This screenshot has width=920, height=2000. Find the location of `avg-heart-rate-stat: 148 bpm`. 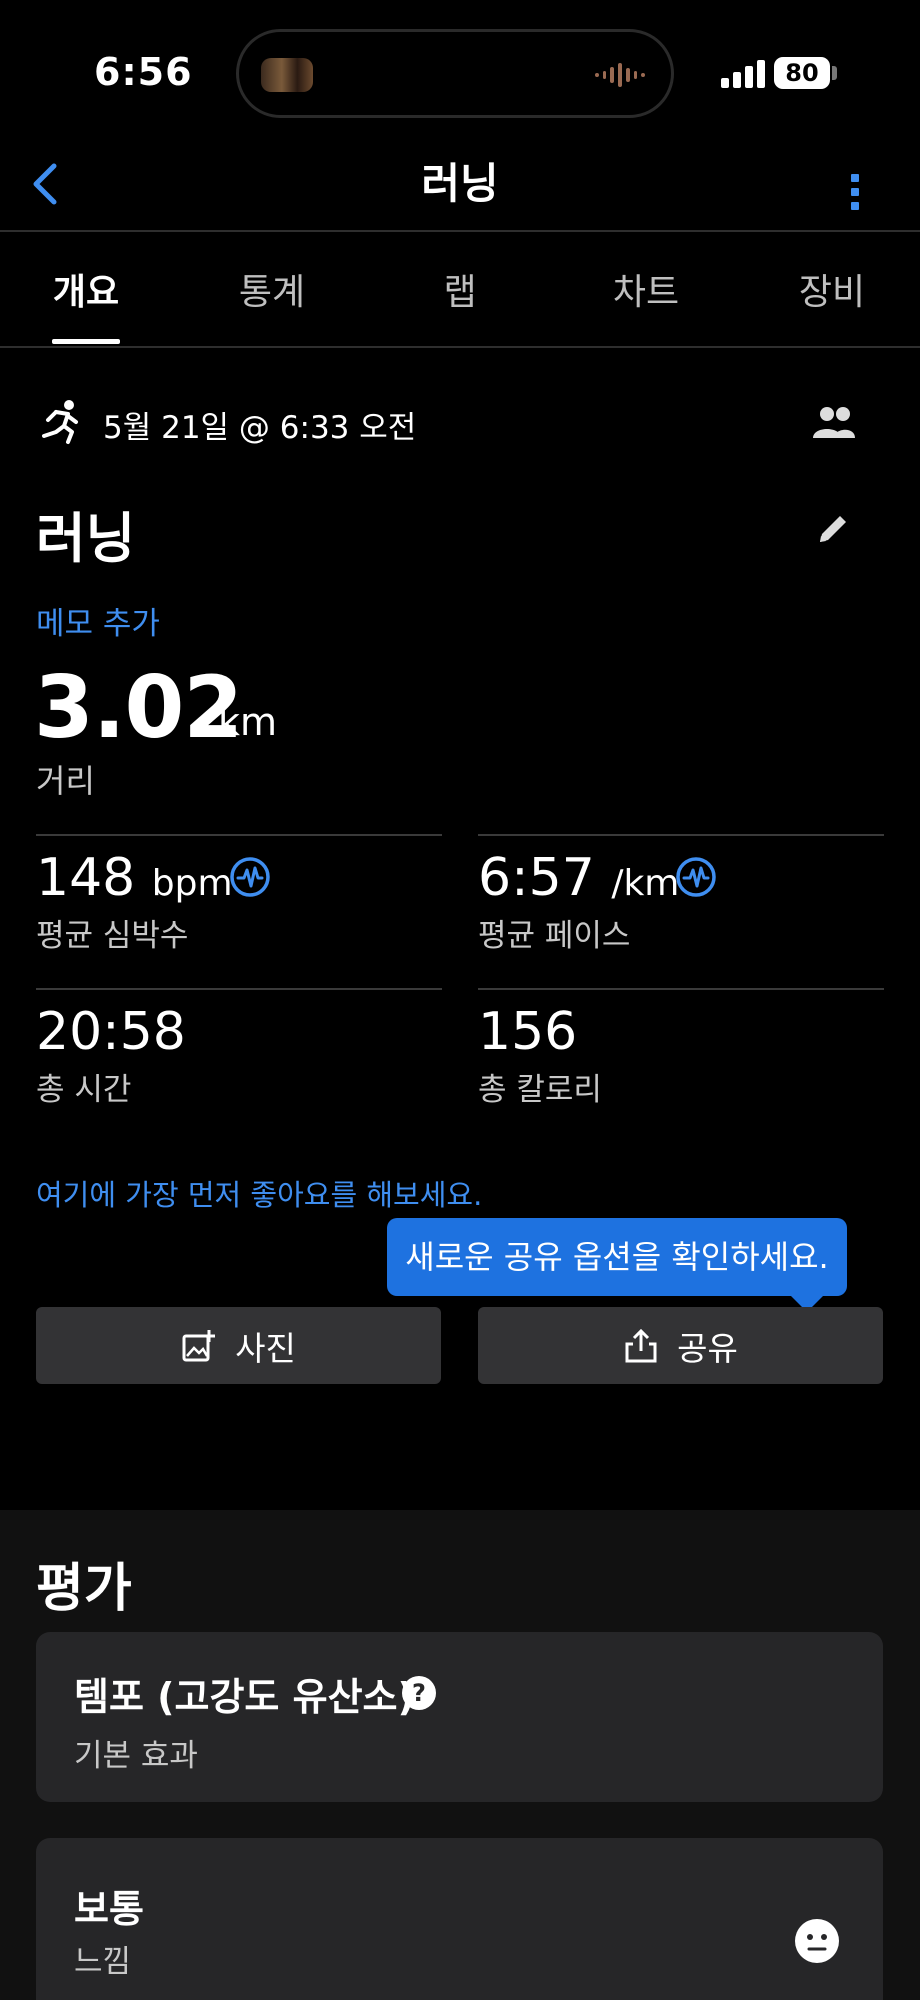

avg-heart-rate-stat: 148 bpm is located at coordinates (134, 878).